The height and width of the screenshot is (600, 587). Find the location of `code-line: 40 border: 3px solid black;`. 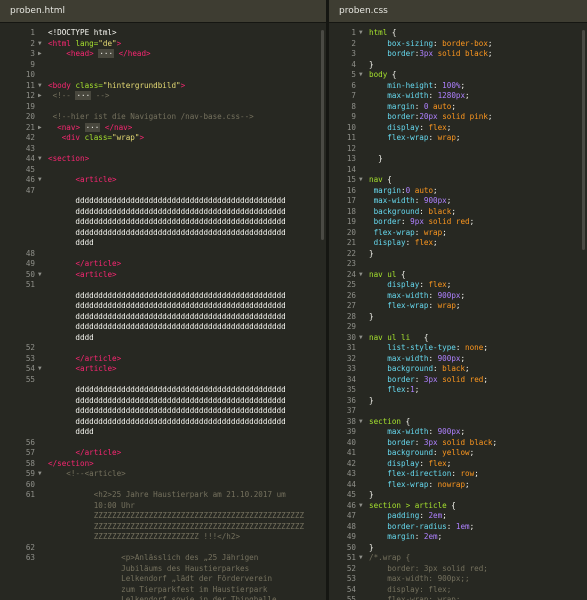

code-line: 40 border: 3px solid black; is located at coordinates (458, 443).